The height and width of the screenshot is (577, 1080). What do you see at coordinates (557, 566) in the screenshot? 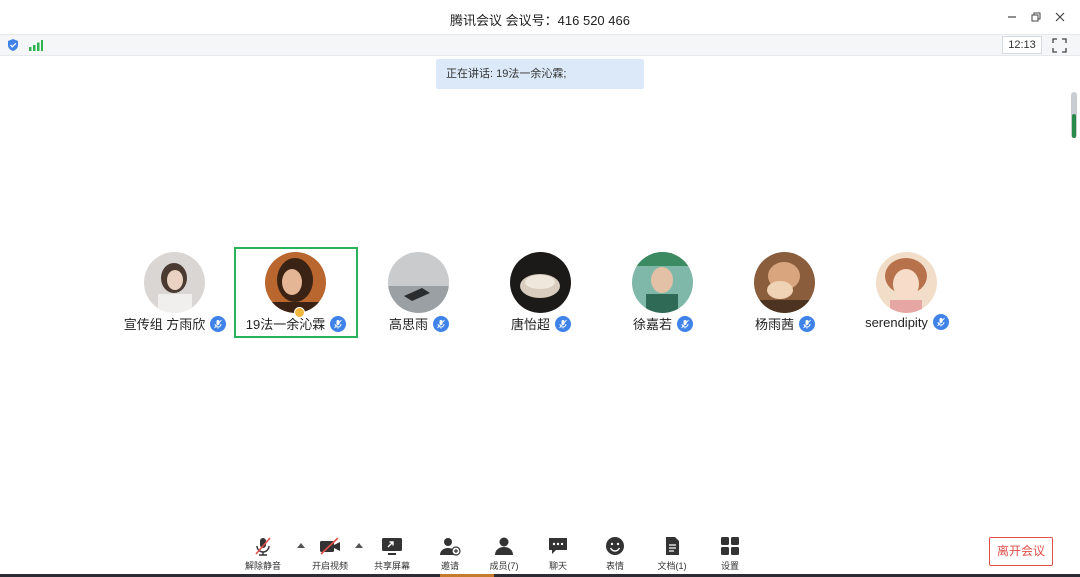
I see `chat-label: 聊天` at bounding box center [557, 566].